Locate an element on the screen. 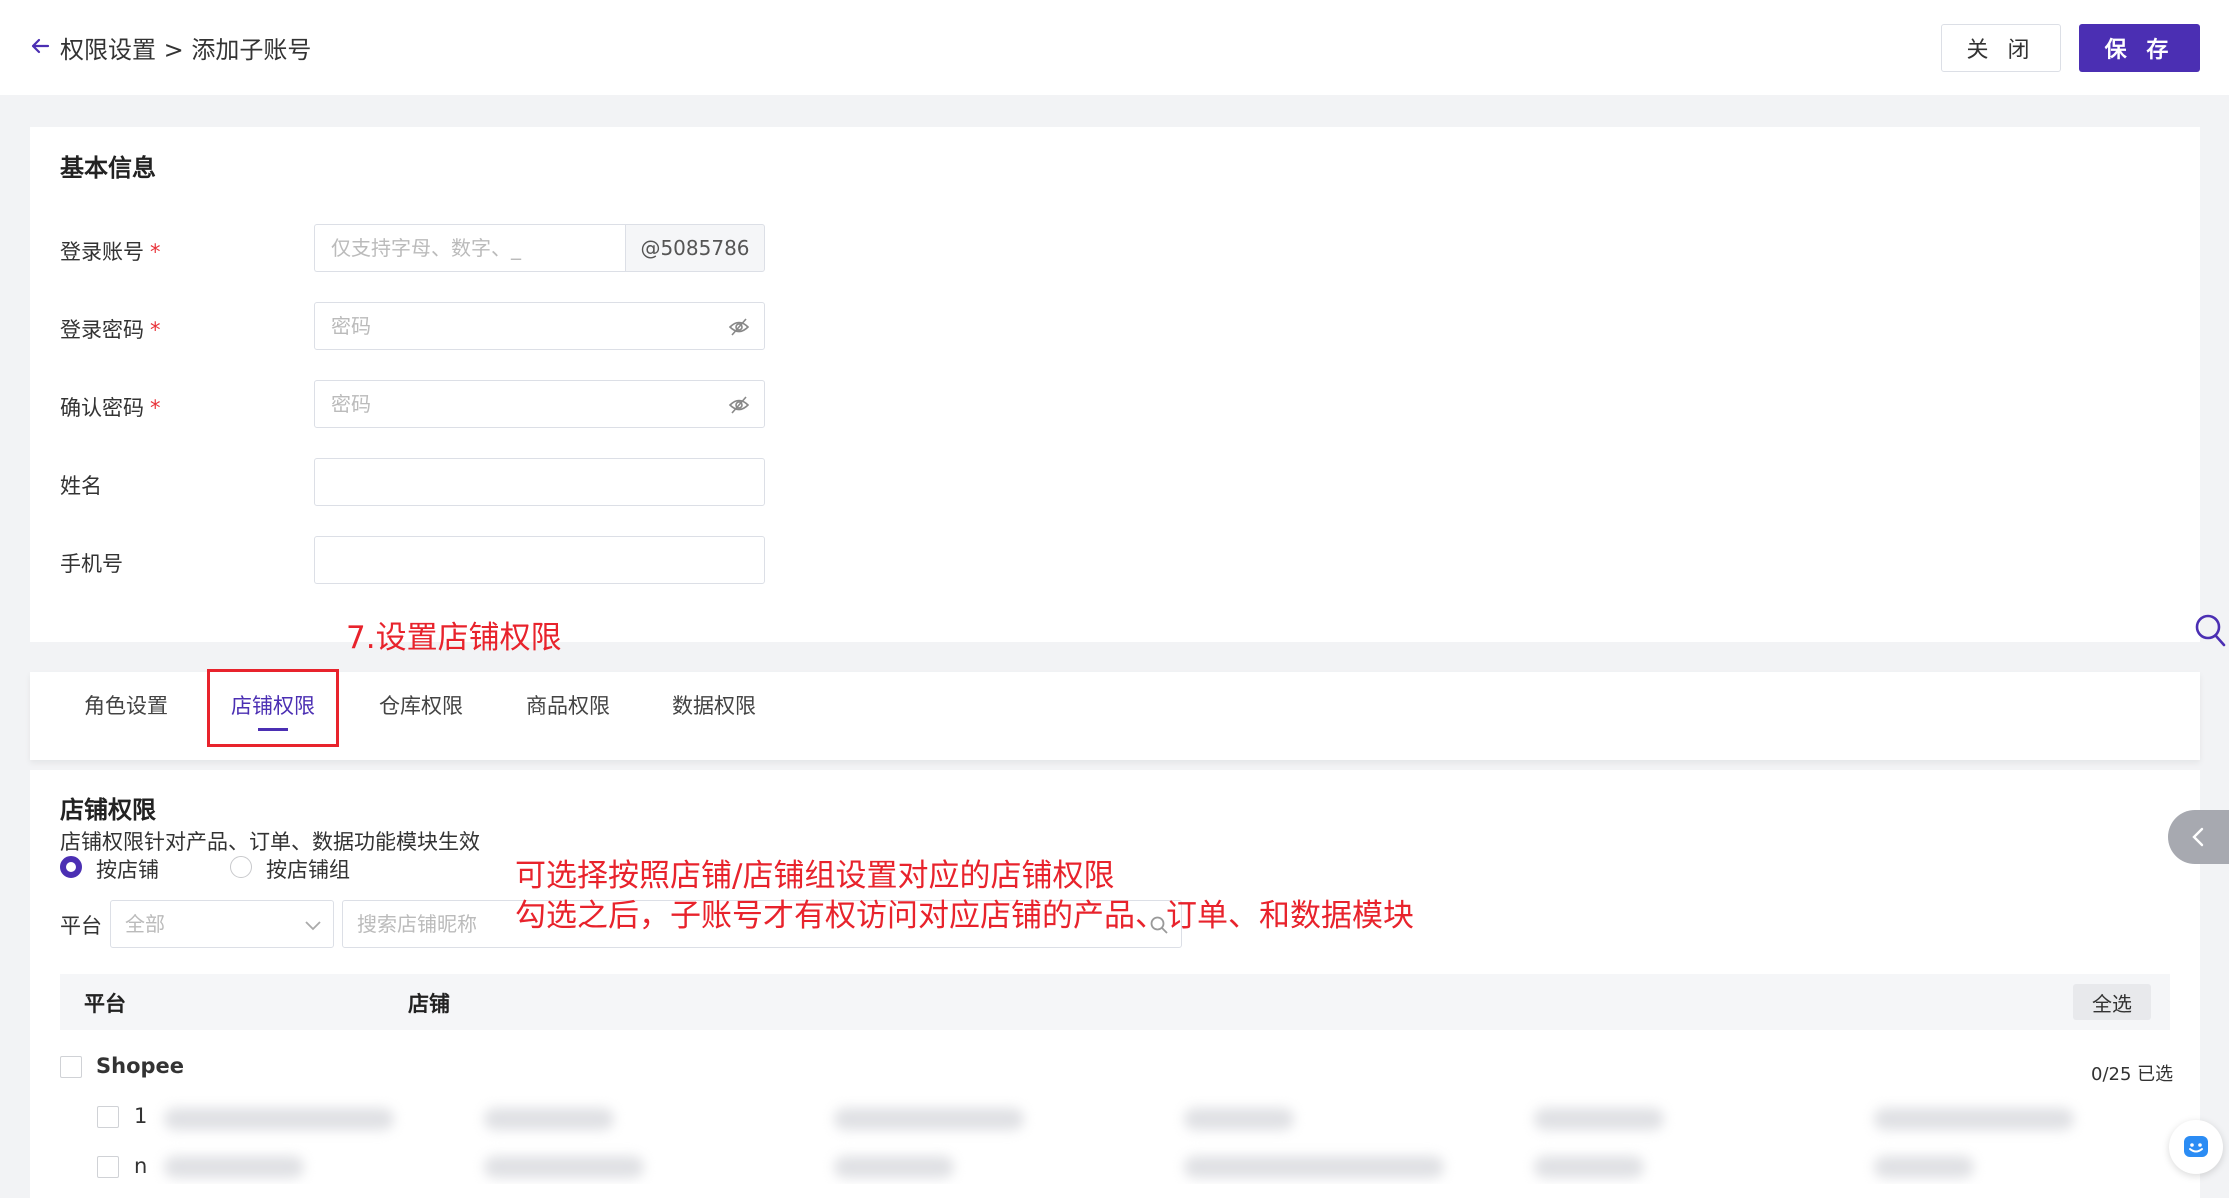 This screenshot has width=2229, height=1198. blurred-shop-list is located at coordinates (1137, 1140).